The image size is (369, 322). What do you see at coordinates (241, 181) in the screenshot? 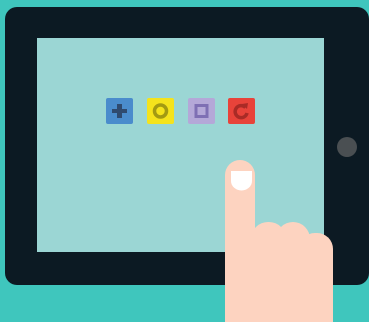
I see `fingernail` at bounding box center [241, 181].